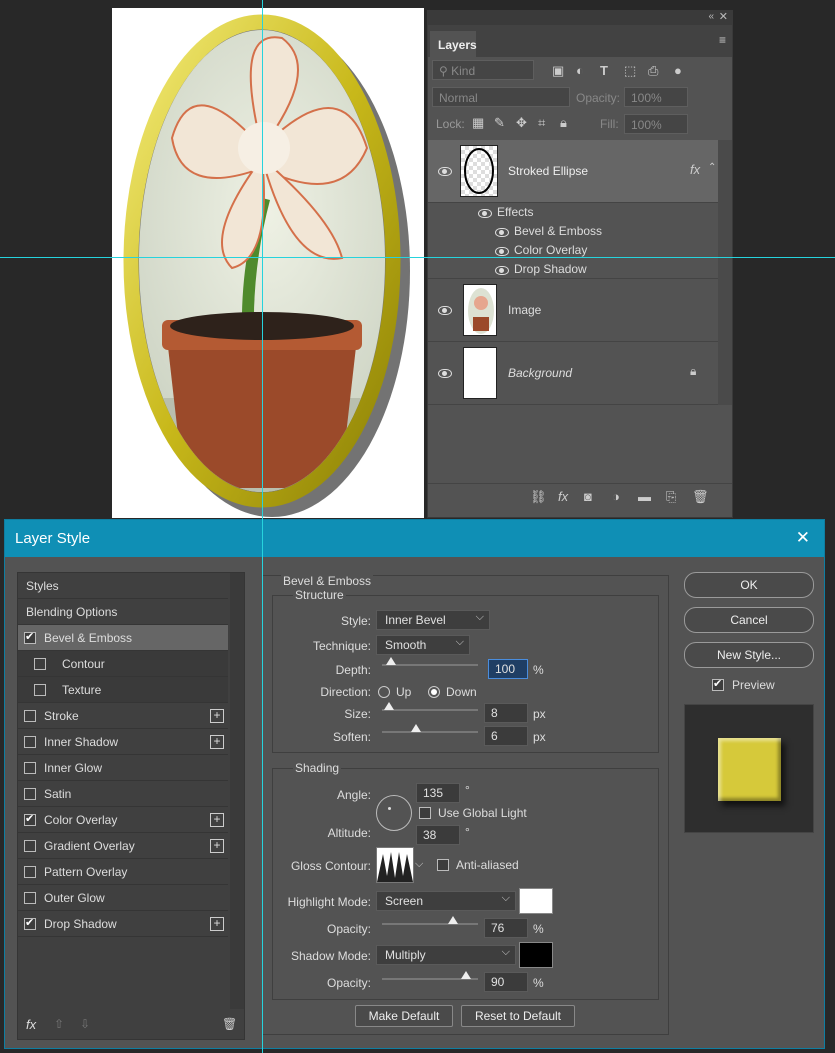 The image size is (835, 1053). I want to click on add-mask-icon: ◙, so click(588, 496).